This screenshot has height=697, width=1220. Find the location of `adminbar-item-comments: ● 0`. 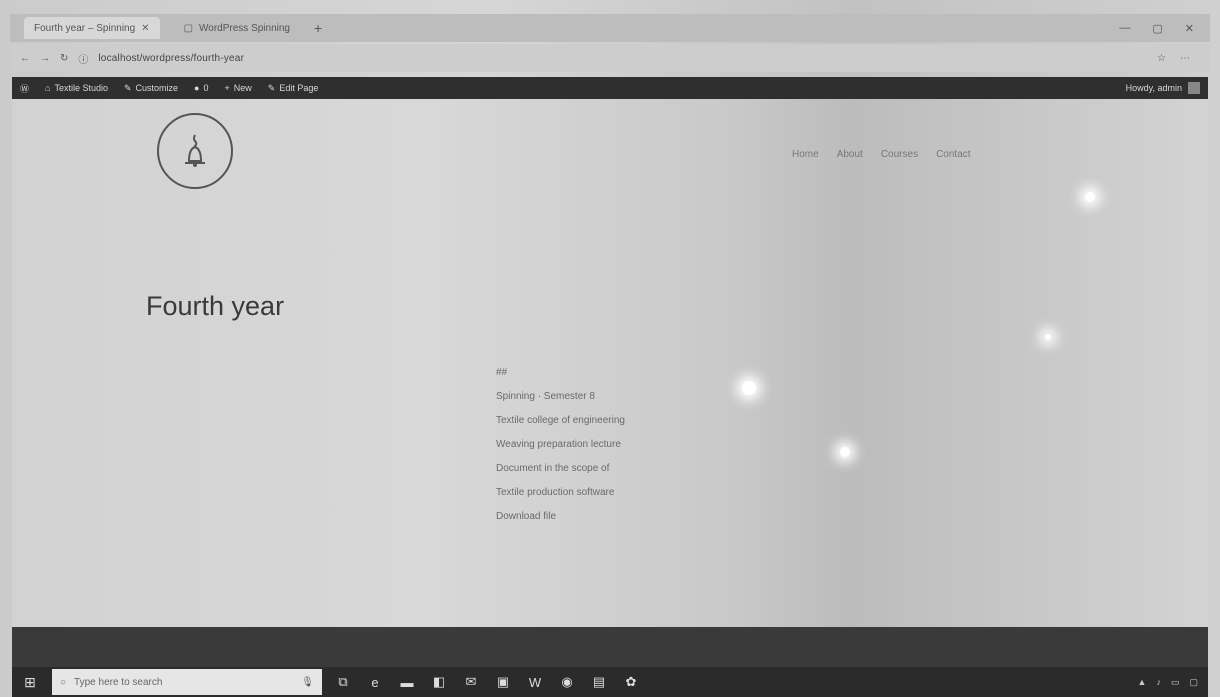

adminbar-item-comments: ● 0 is located at coordinates (201, 88).